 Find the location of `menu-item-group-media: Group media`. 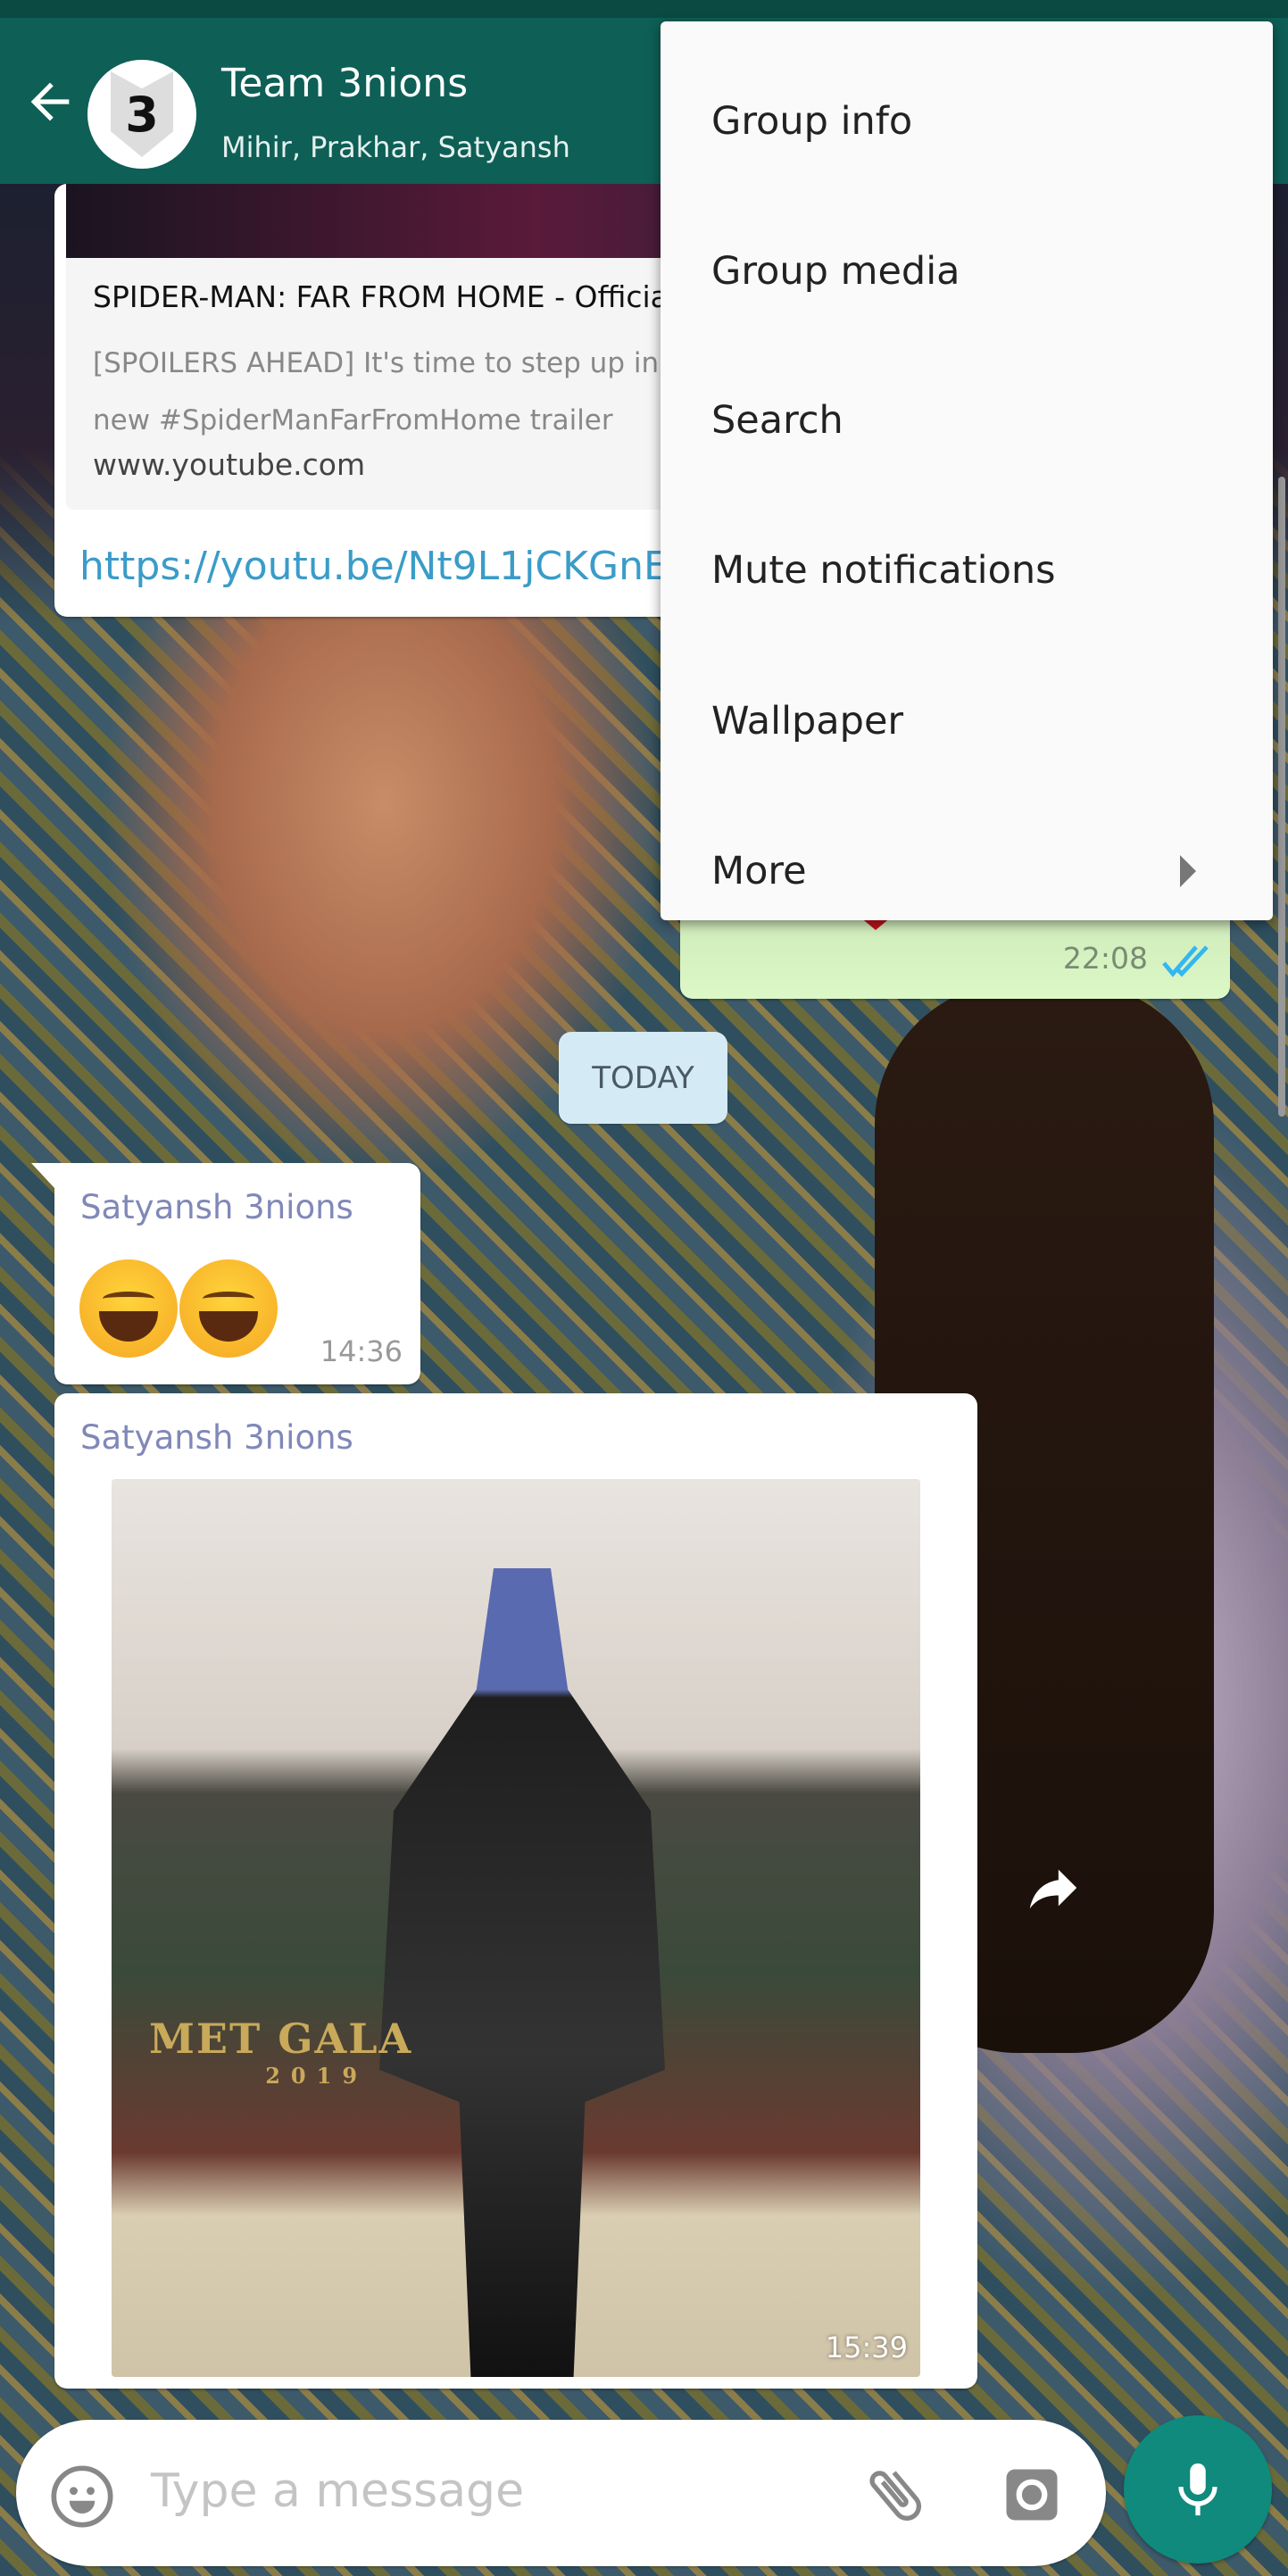

menu-item-group-media: Group media is located at coordinates (967, 271).